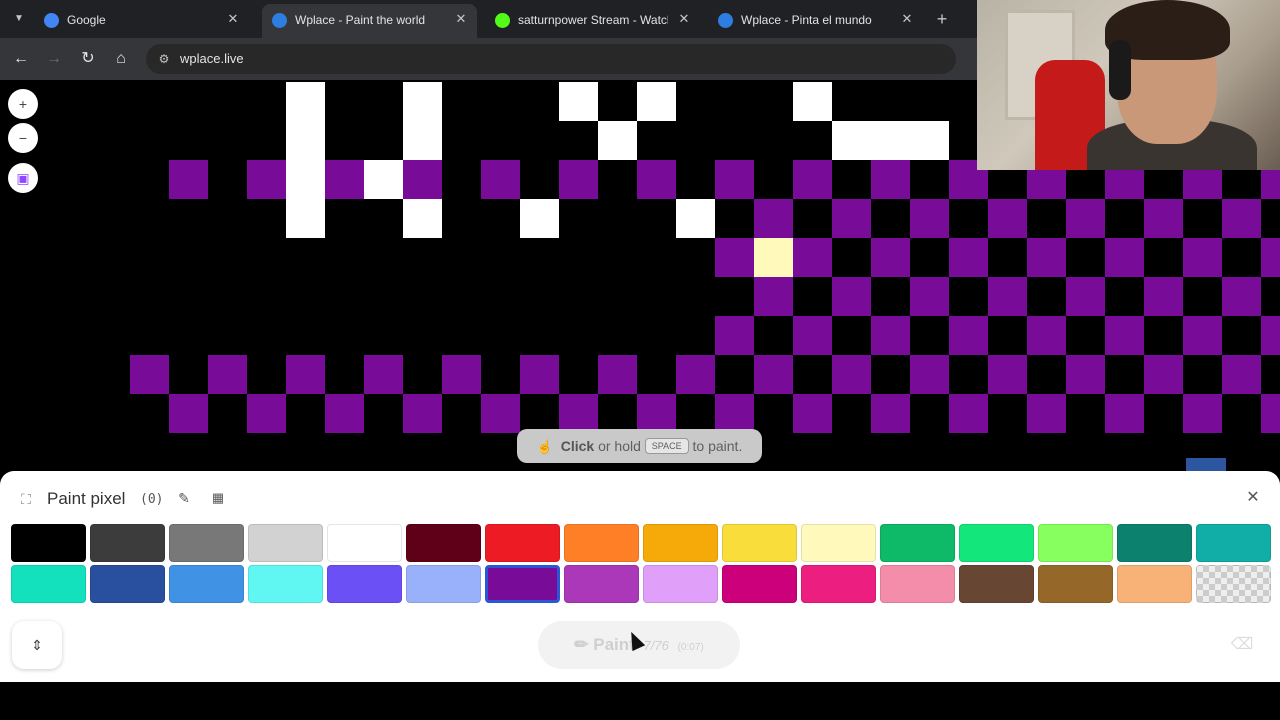 Image resolution: width=1280 pixels, height=720 pixels. What do you see at coordinates (37, 645) in the screenshot?
I see `collapse-toggle-icon: ⇕` at bounding box center [37, 645].